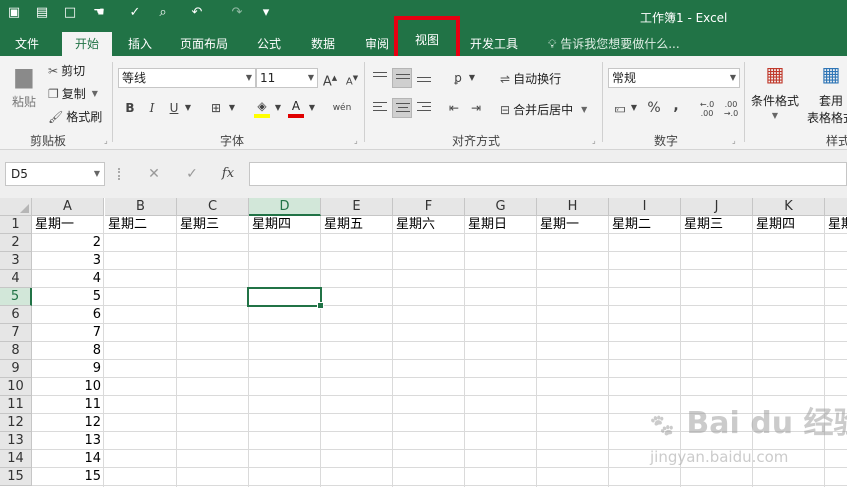  Describe the element at coordinates (594, 140) in the screenshot. I see `alignment-launcher-icon: ⌟` at that location.